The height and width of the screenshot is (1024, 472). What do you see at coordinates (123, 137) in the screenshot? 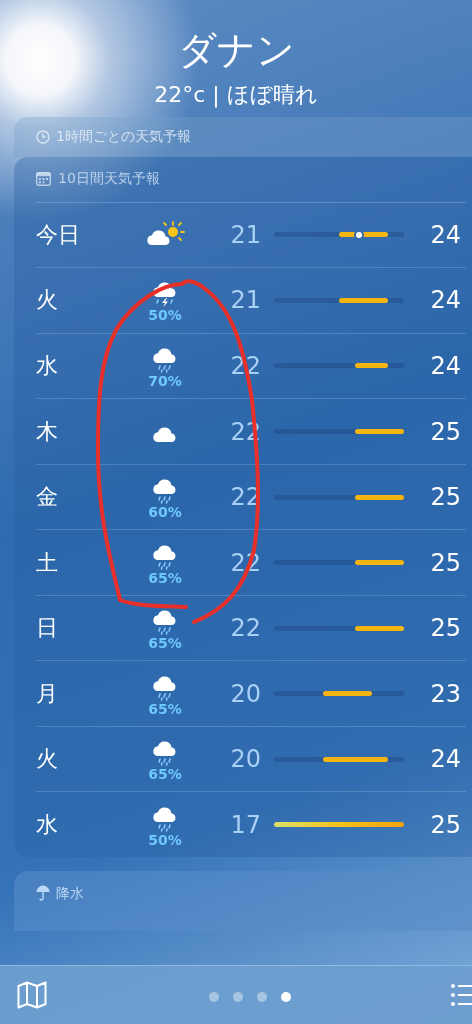
I see `card-title: 1時間ごとの天気予報` at bounding box center [123, 137].